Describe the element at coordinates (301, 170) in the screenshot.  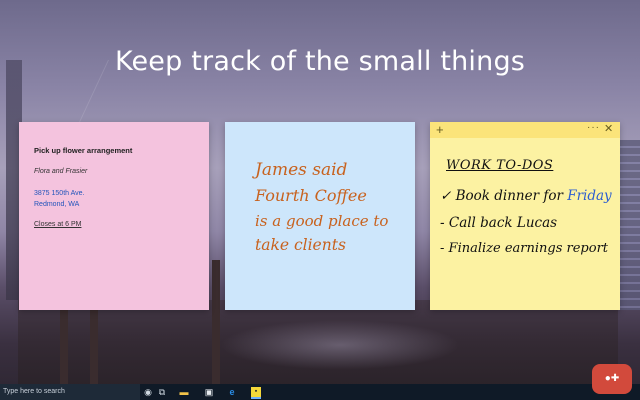
I see `handwriting-line: James said` at that location.